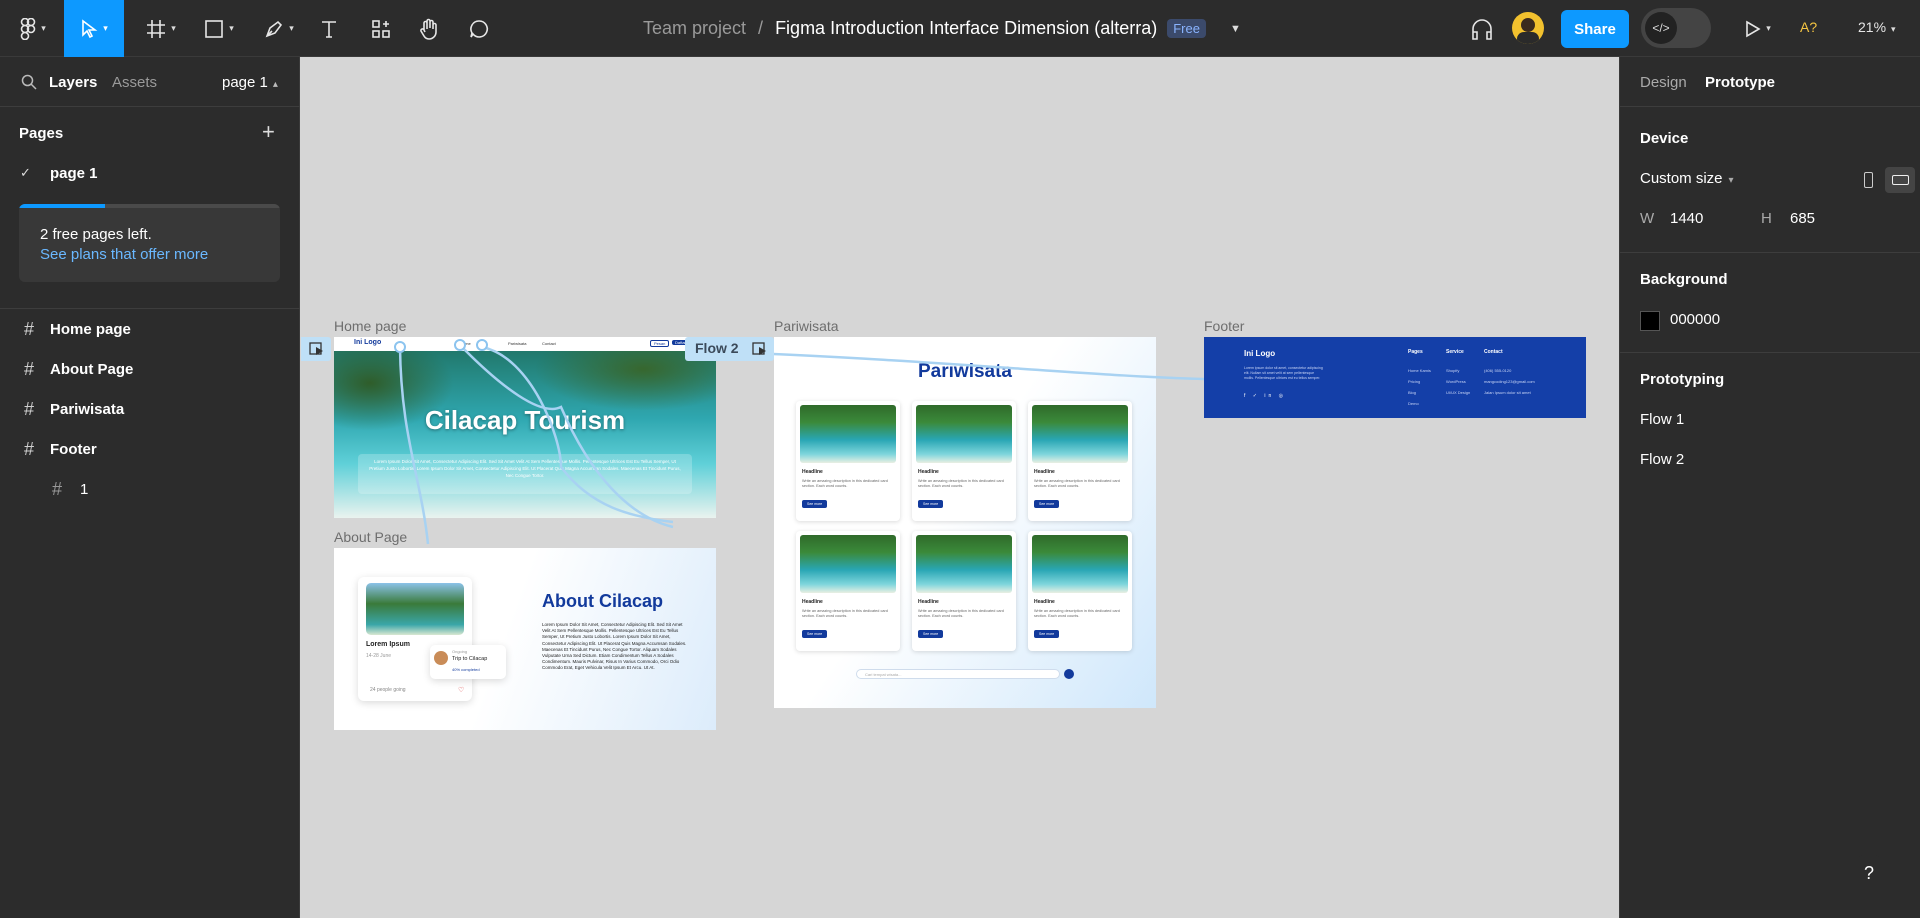 Image resolution: width=1920 pixels, height=918 pixels. Describe the element at coordinates (214, 28) in the screenshot. I see `rectangle-icon` at that location.